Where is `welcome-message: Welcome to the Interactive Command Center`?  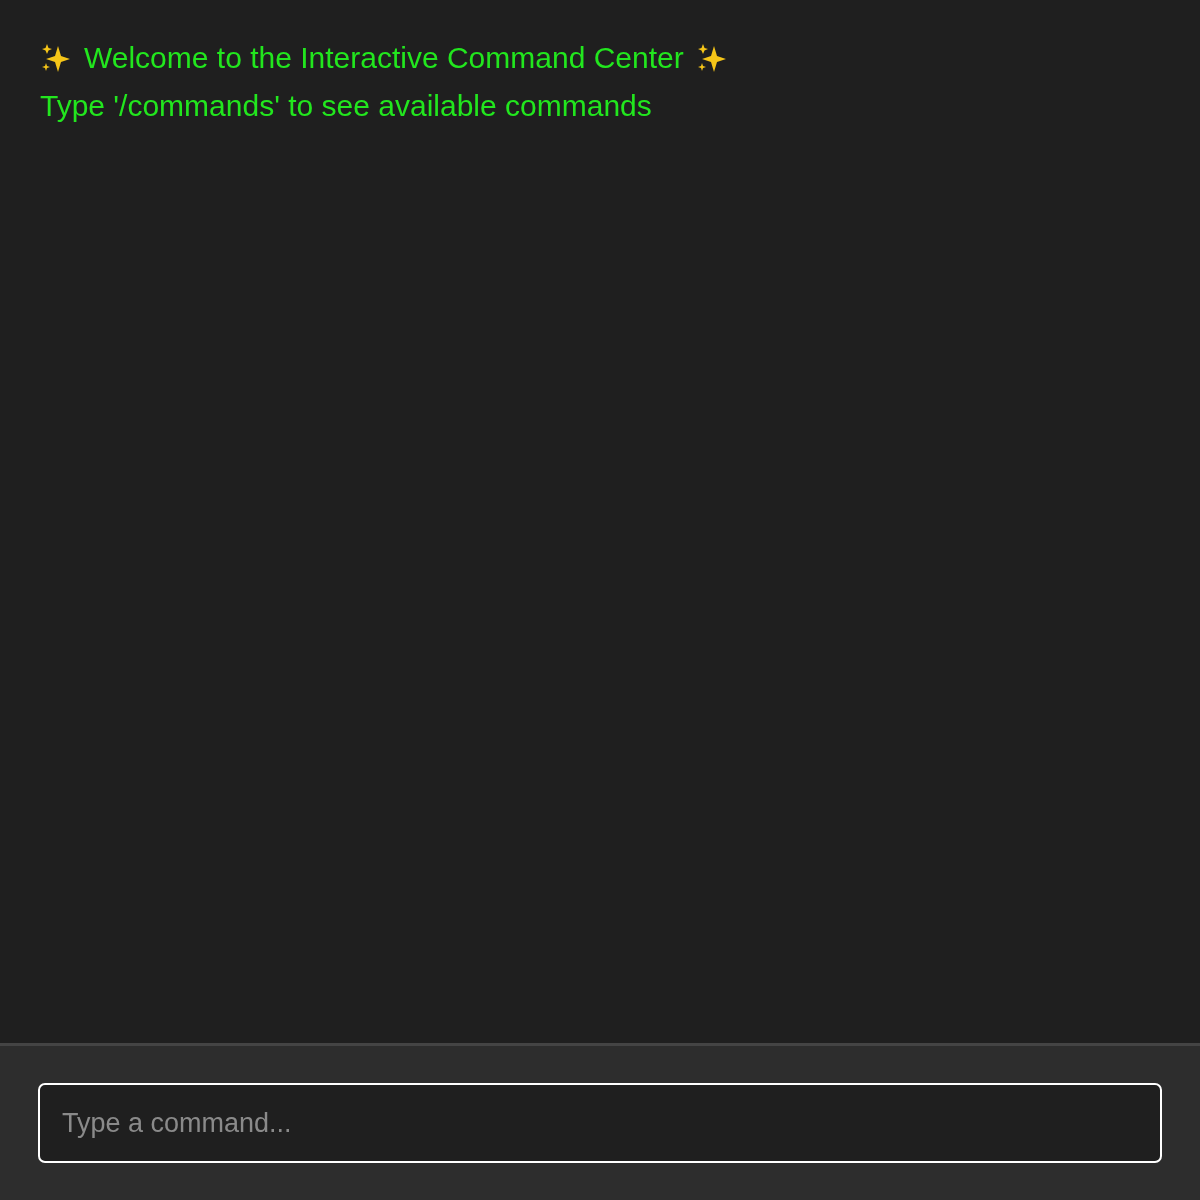 welcome-message: Welcome to the Interactive Command Center is located at coordinates (384, 58).